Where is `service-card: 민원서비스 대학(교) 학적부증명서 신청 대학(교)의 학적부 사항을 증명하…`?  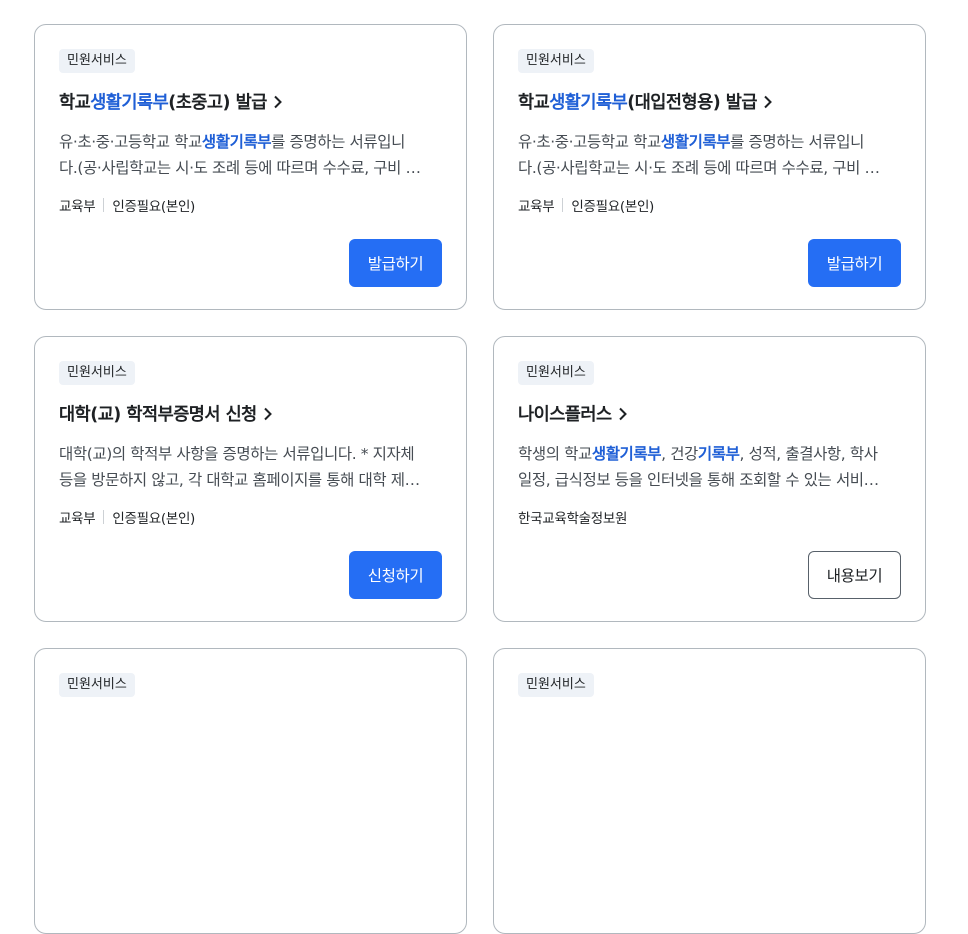
service-card: 민원서비스 대학(교) 학적부증명서 신청 대학(교)의 학적부 사항을 증명하… is located at coordinates (250, 479).